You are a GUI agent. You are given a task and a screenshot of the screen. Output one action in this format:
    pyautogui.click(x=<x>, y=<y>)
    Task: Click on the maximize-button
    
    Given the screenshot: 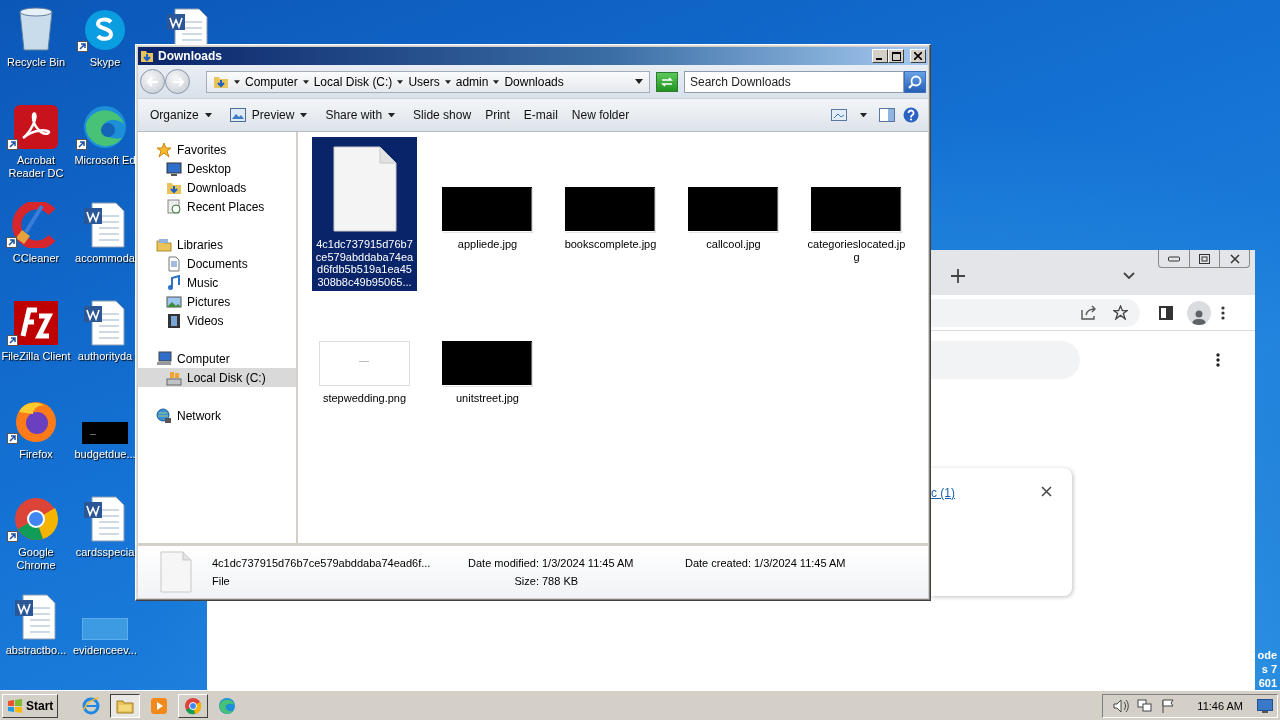 What is the action you would take?
    pyautogui.click(x=896, y=56)
    